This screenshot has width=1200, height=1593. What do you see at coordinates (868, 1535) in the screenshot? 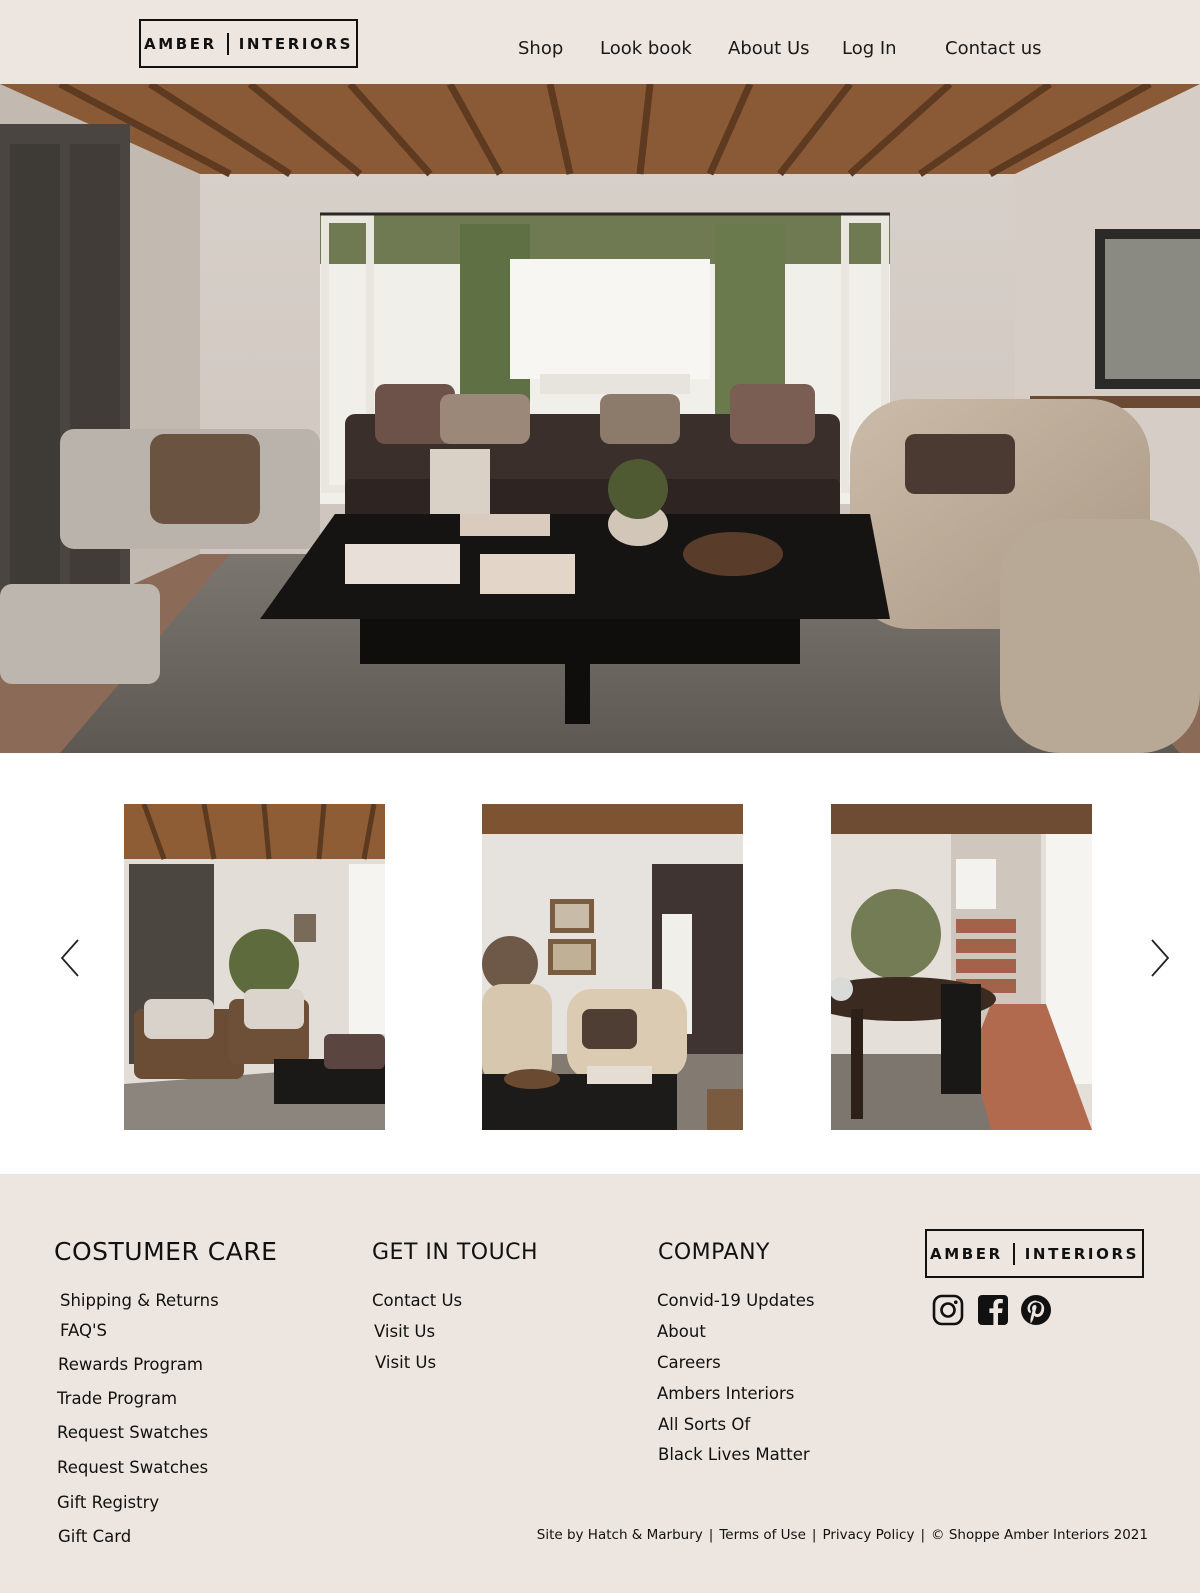
I see `privacy-policy-link: Privacy Policy` at bounding box center [868, 1535].